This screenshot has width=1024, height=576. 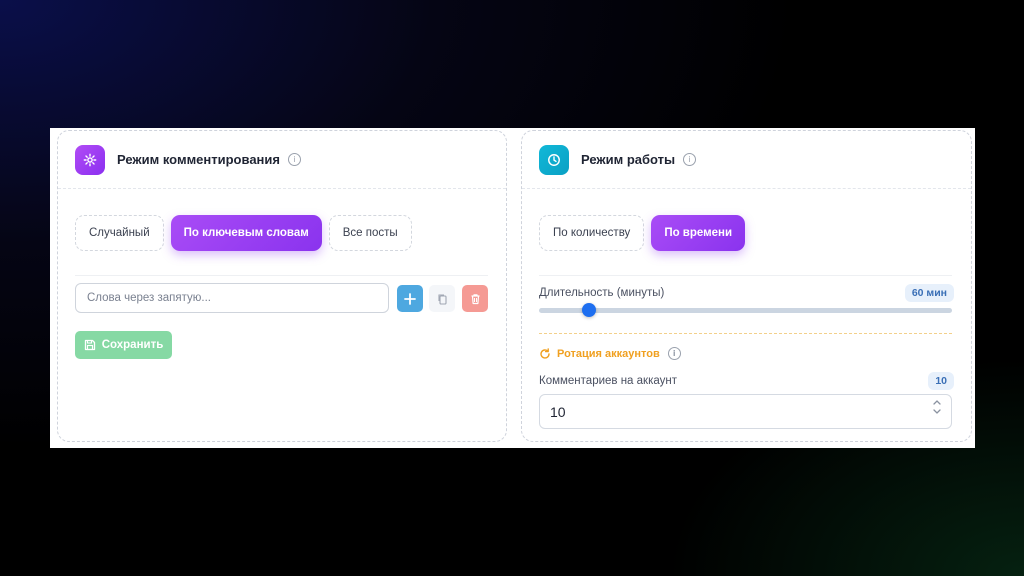 I want to click on rotation-section: Ротация аккаунтов i, so click(x=610, y=353).